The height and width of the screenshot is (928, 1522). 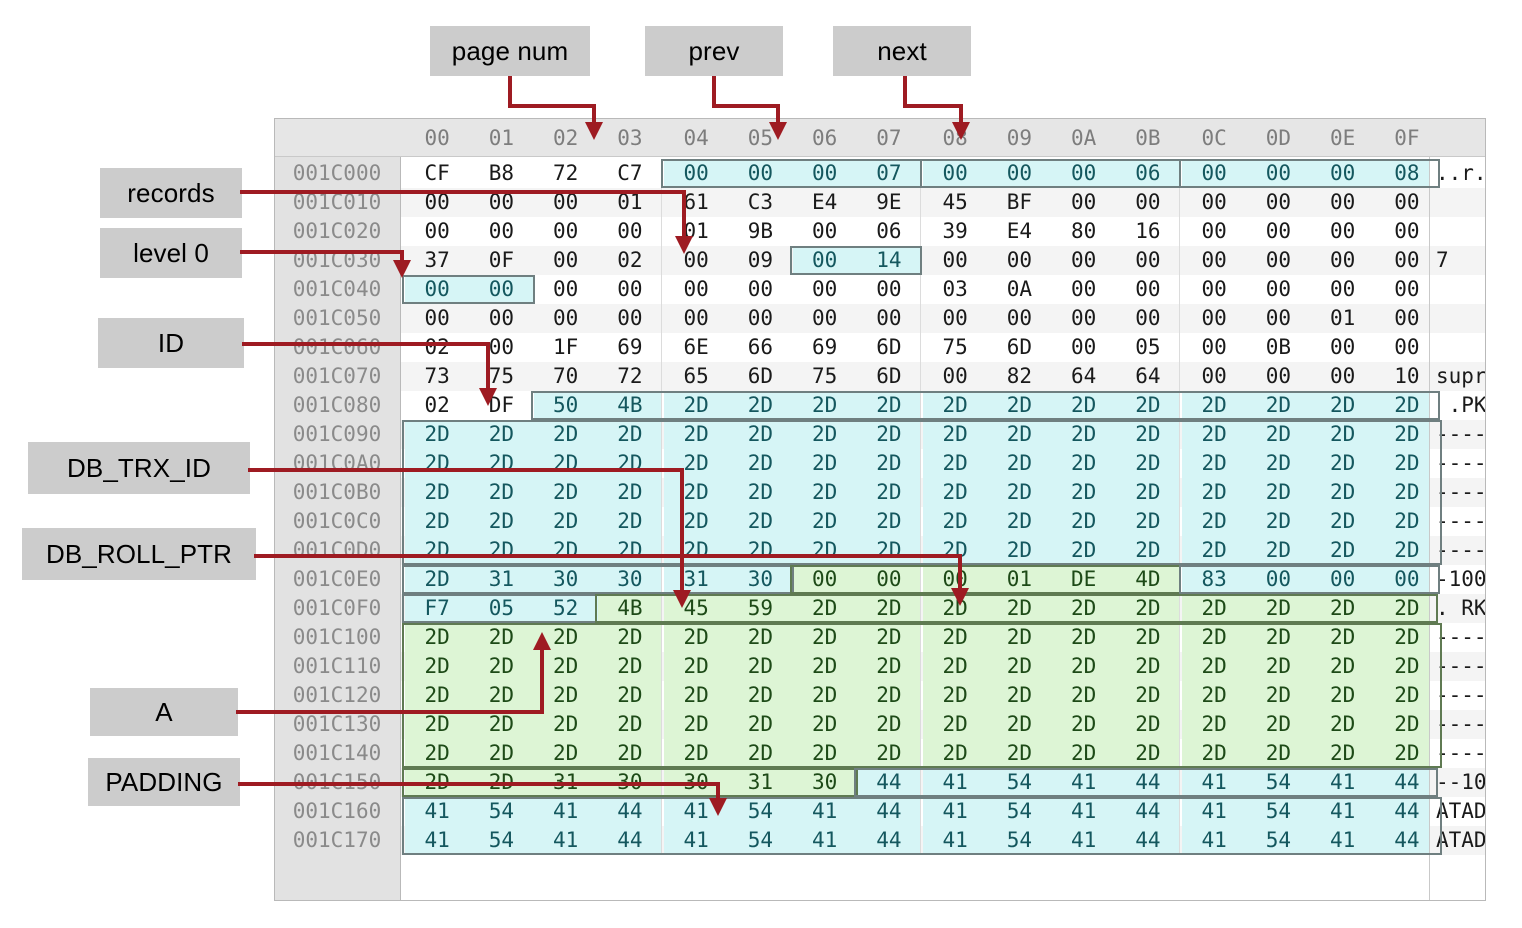 What do you see at coordinates (696, 376) in the screenshot?
I see `hex-byte-cell: 65` at bounding box center [696, 376].